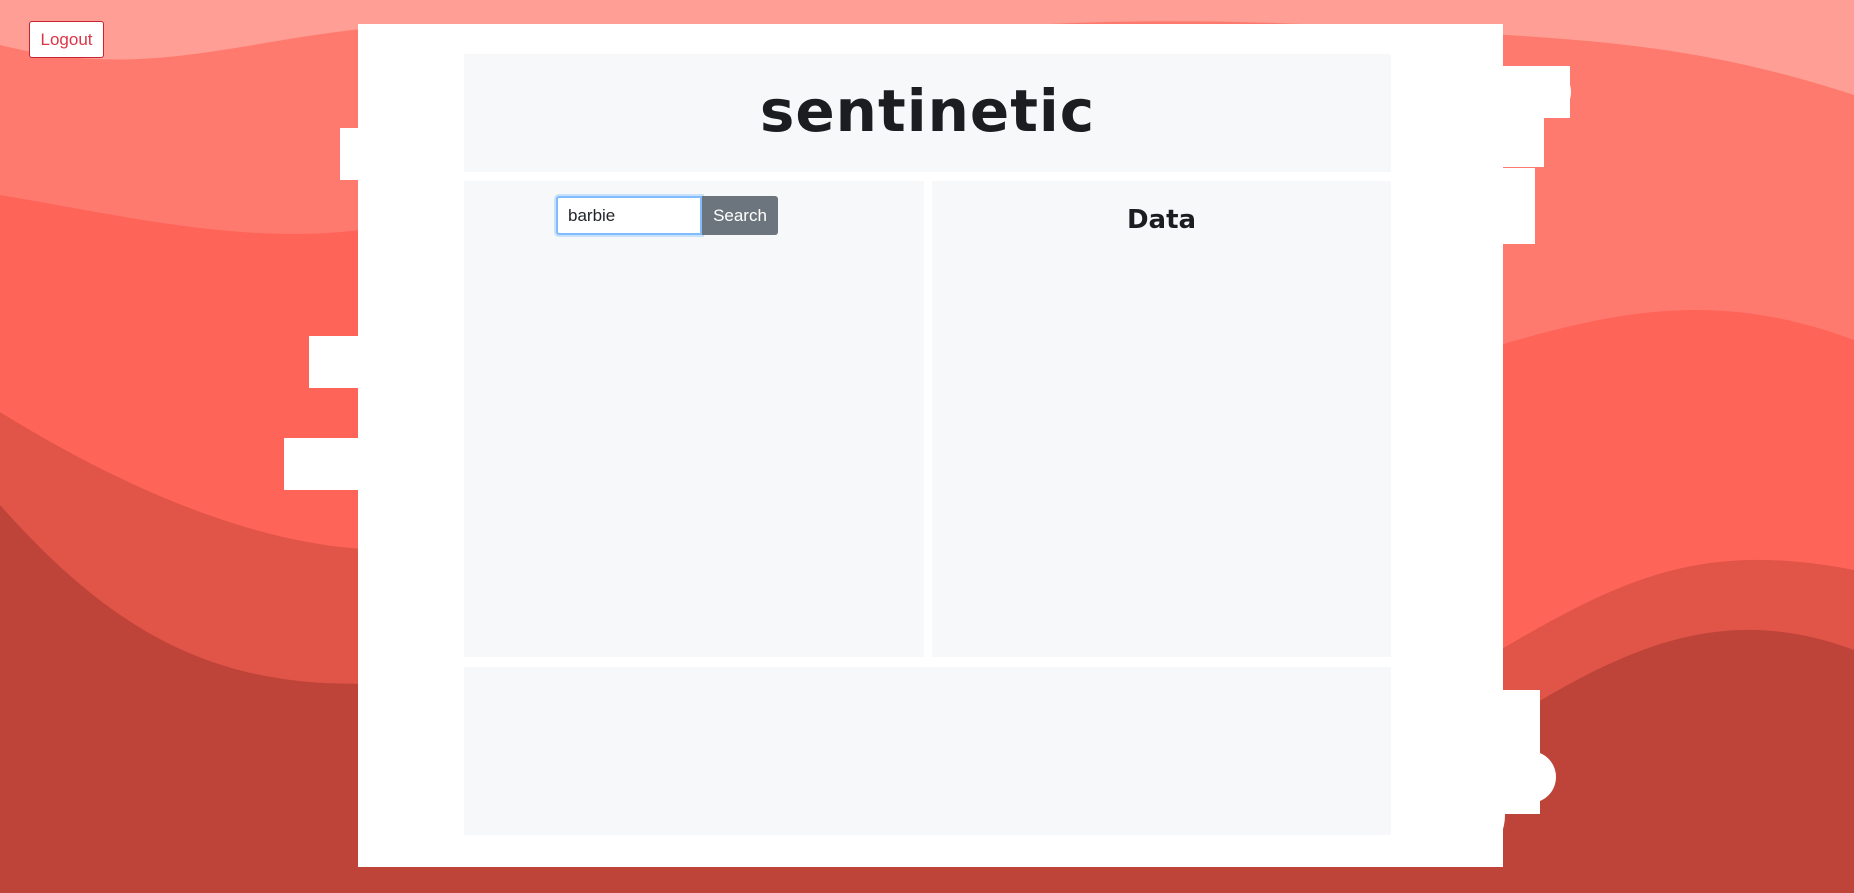  What do you see at coordinates (927, 751) in the screenshot?
I see `footer-panel` at bounding box center [927, 751].